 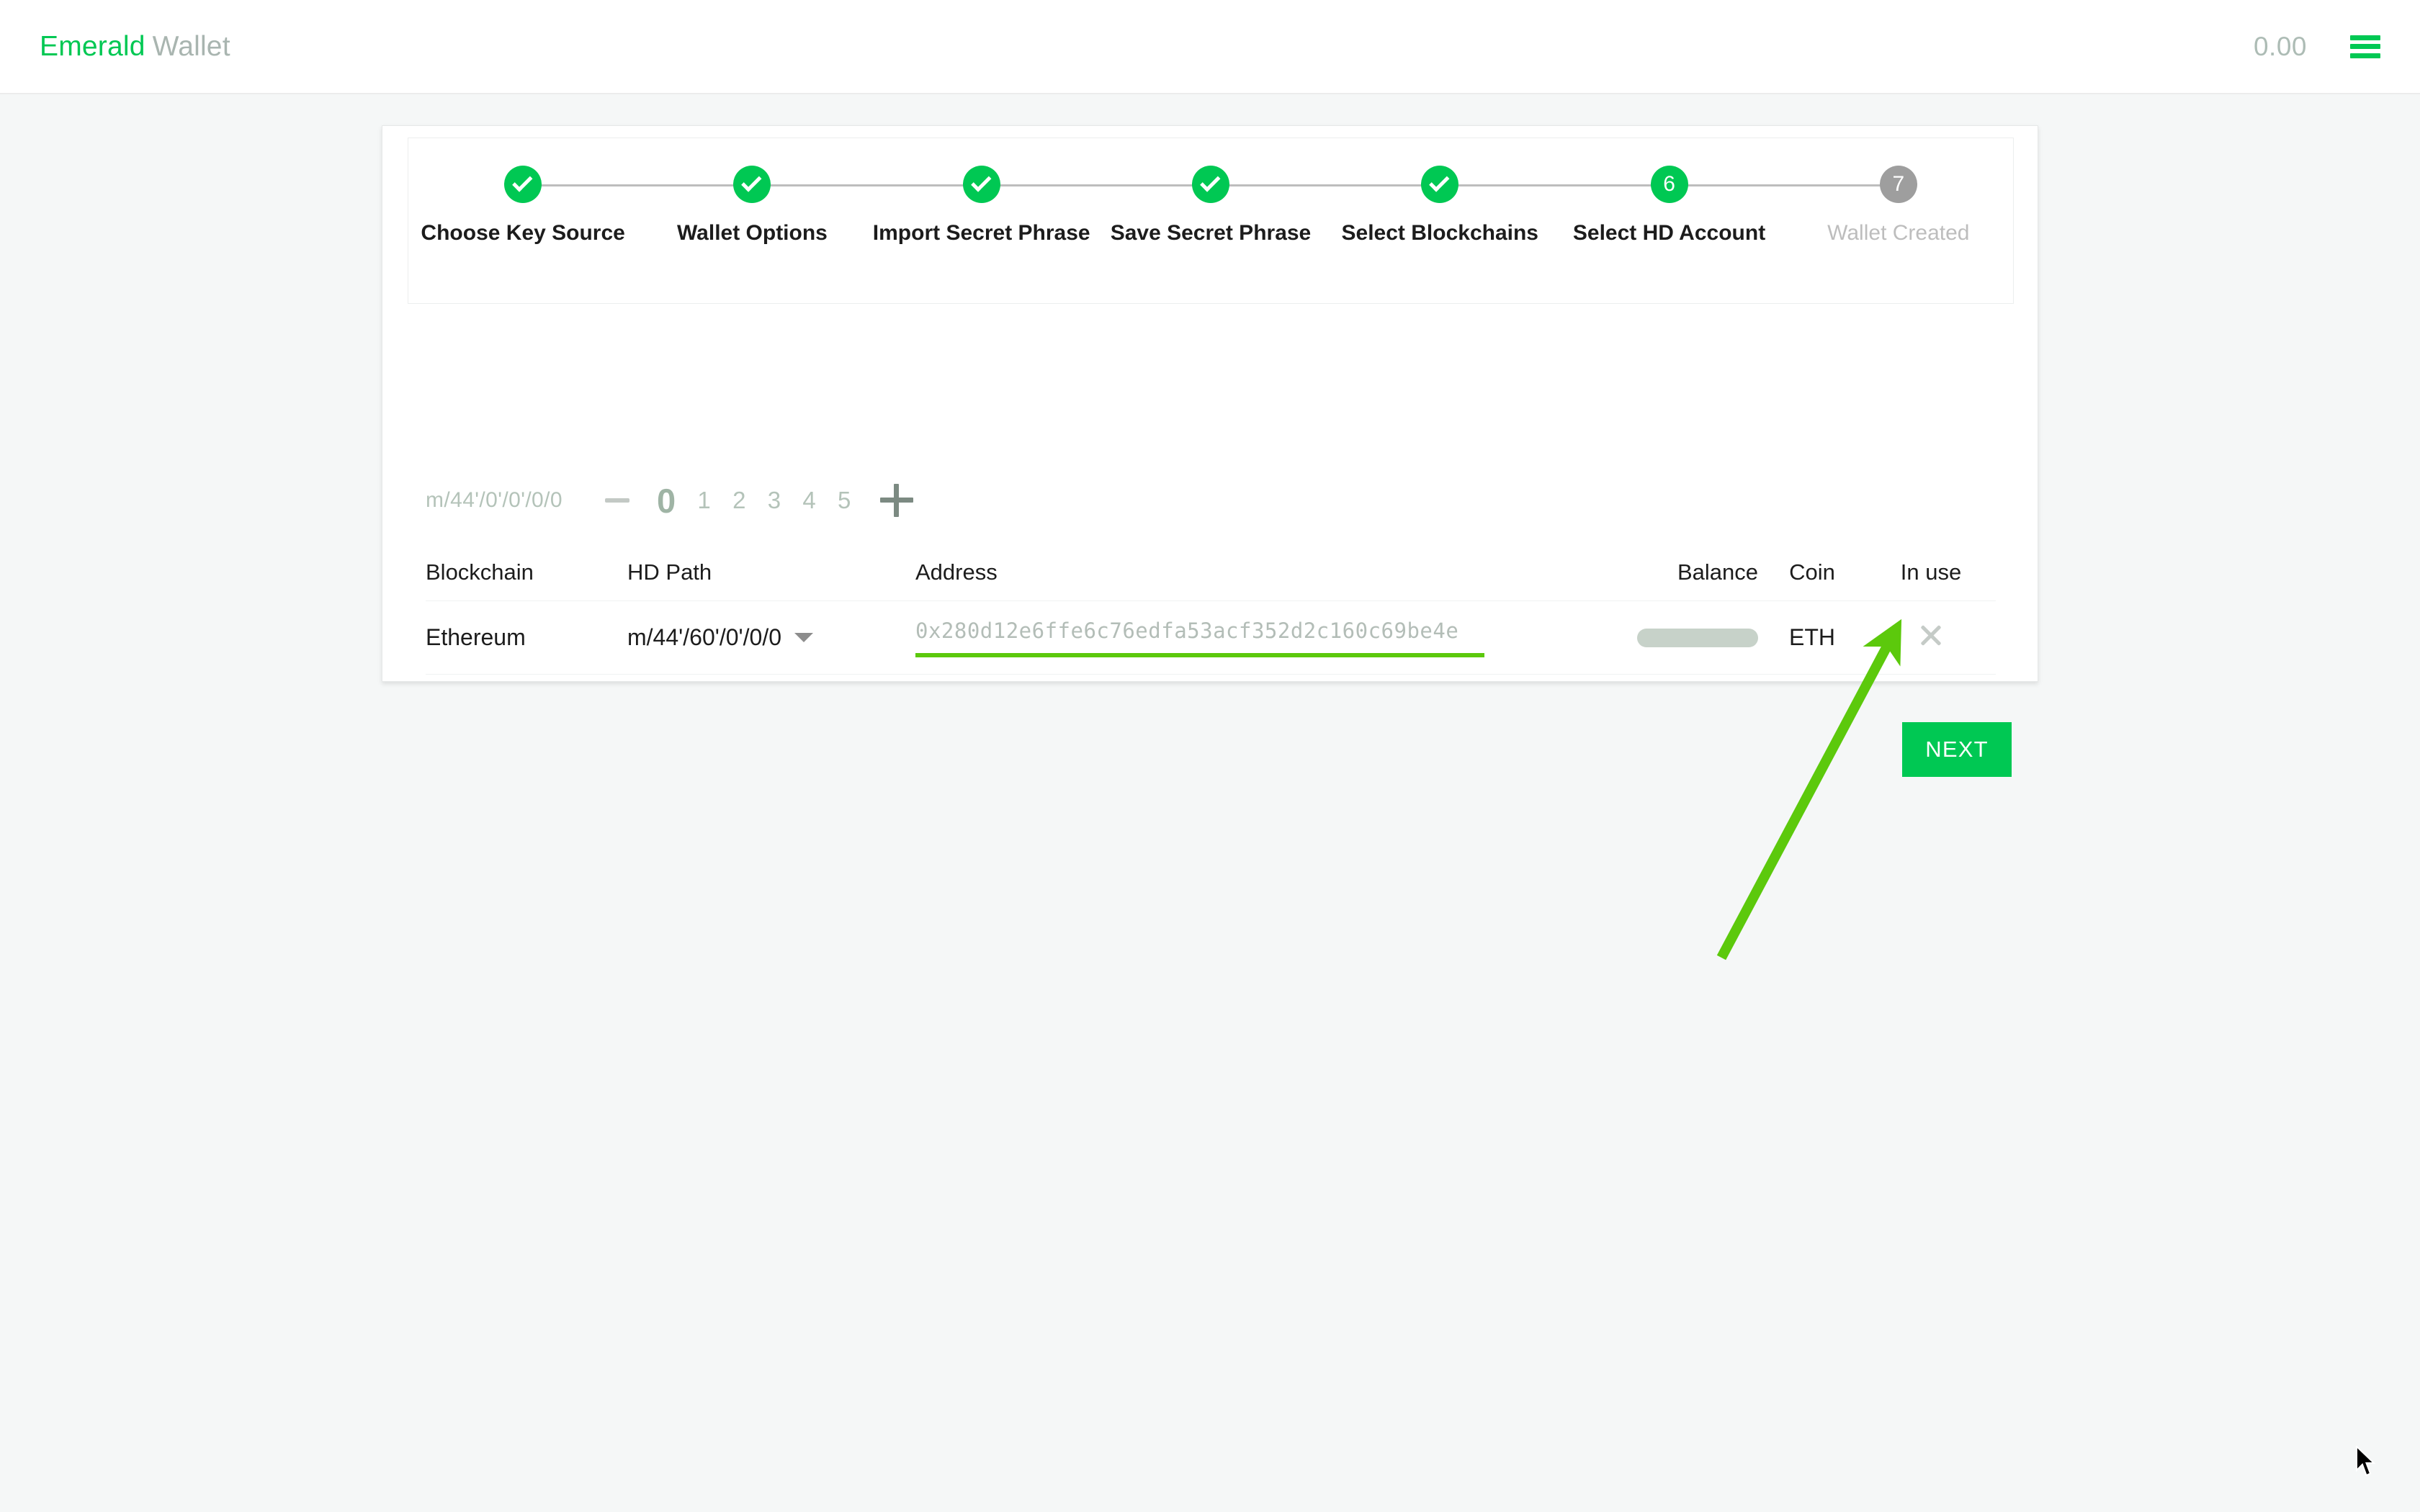 I want to click on column-header-hd-path: HD Path, so click(x=669, y=572).